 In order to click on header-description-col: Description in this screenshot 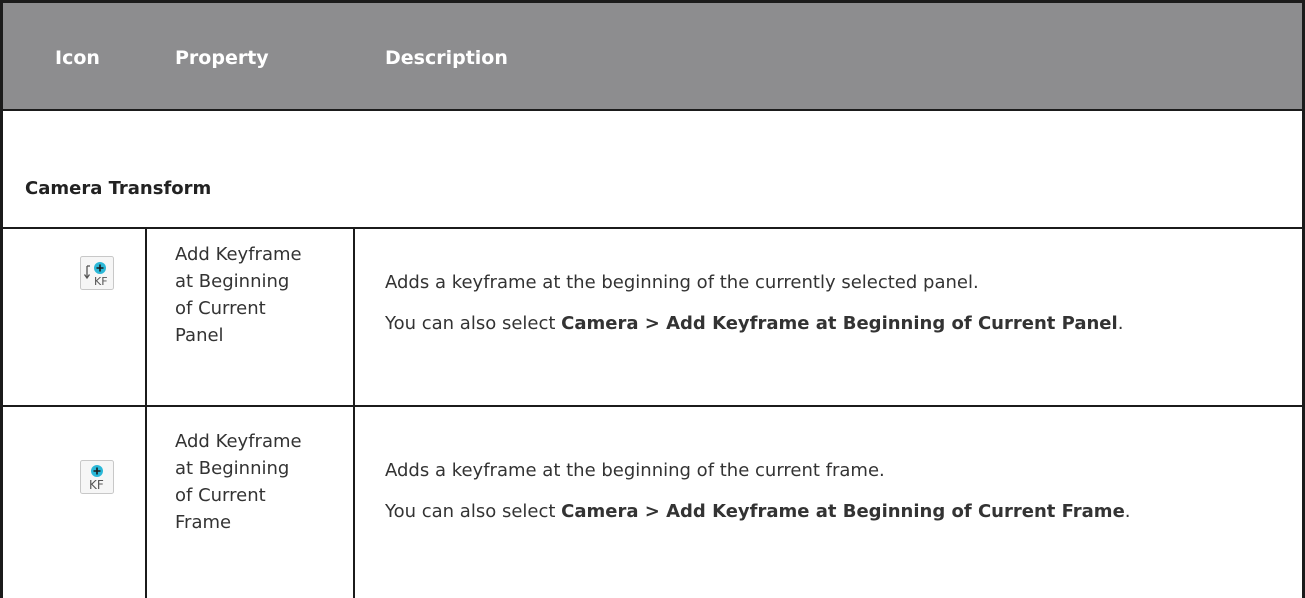, I will do `click(446, 58)`.